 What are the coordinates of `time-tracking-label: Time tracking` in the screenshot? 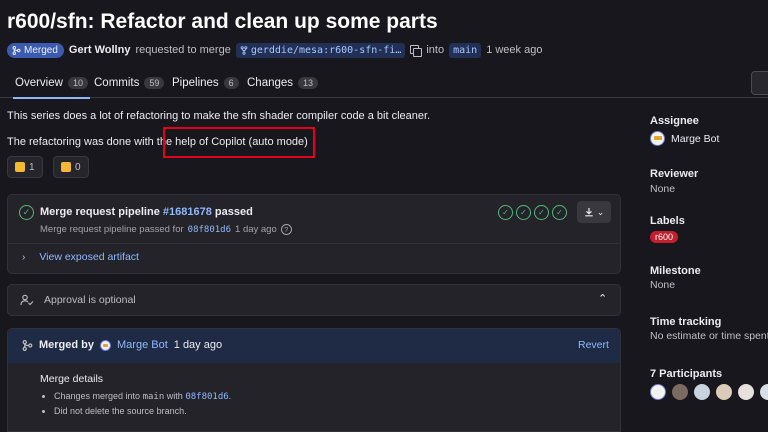 It's located at (686, 322).